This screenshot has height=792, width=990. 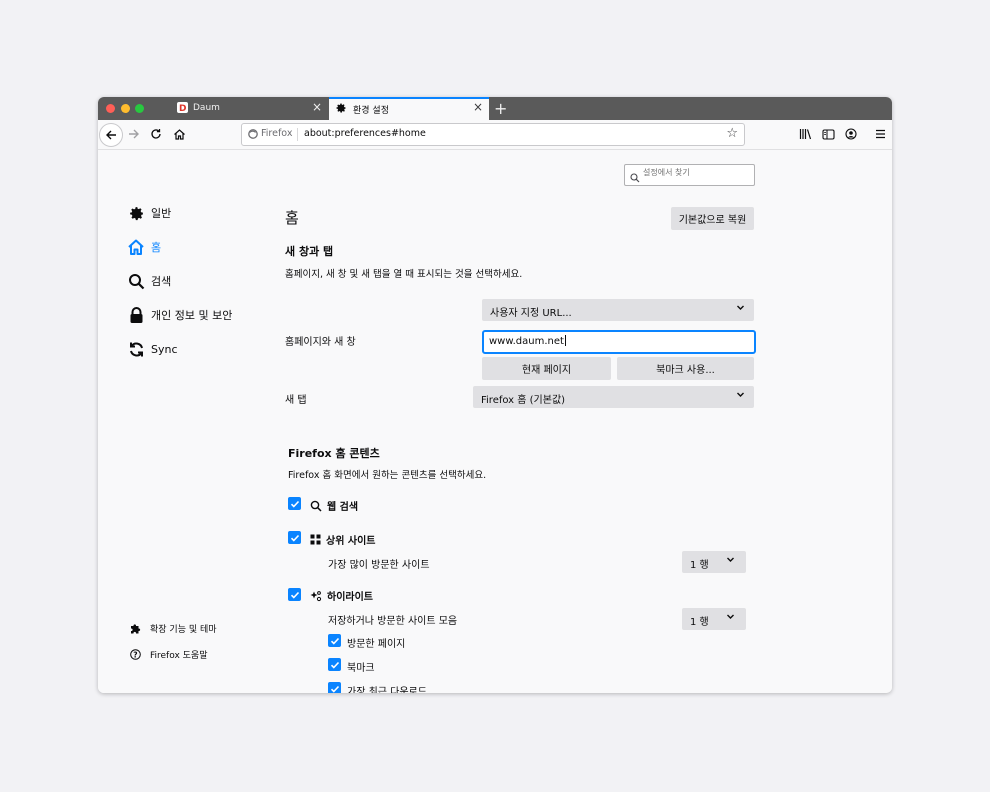 What do you see at coordinates (387, 690) in the screenshot?
I see `recent-downloads-label: 가장 최근 다운로드` at bounding box center [387, 690].